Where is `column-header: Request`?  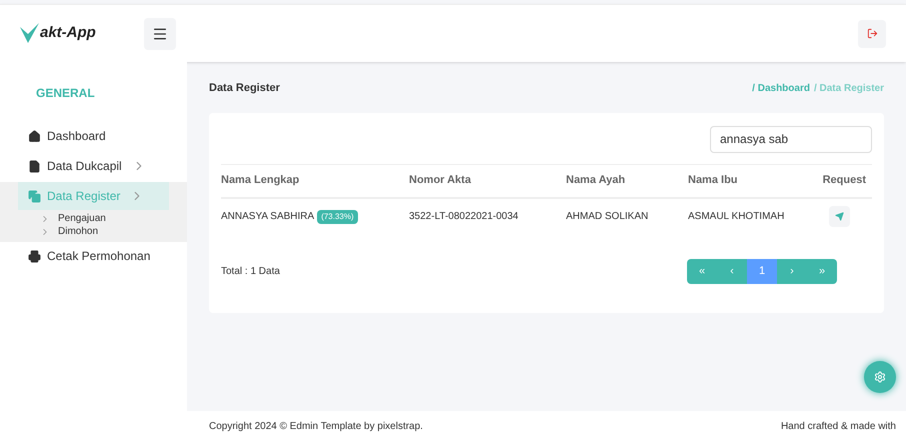
column-header: Request is located at coordinates (844, 180).